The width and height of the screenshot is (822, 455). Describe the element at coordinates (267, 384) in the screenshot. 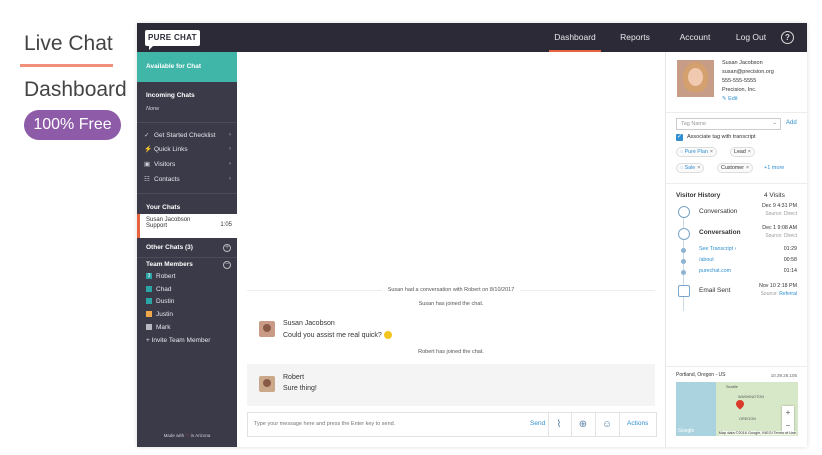

I see `avatar` at that location.